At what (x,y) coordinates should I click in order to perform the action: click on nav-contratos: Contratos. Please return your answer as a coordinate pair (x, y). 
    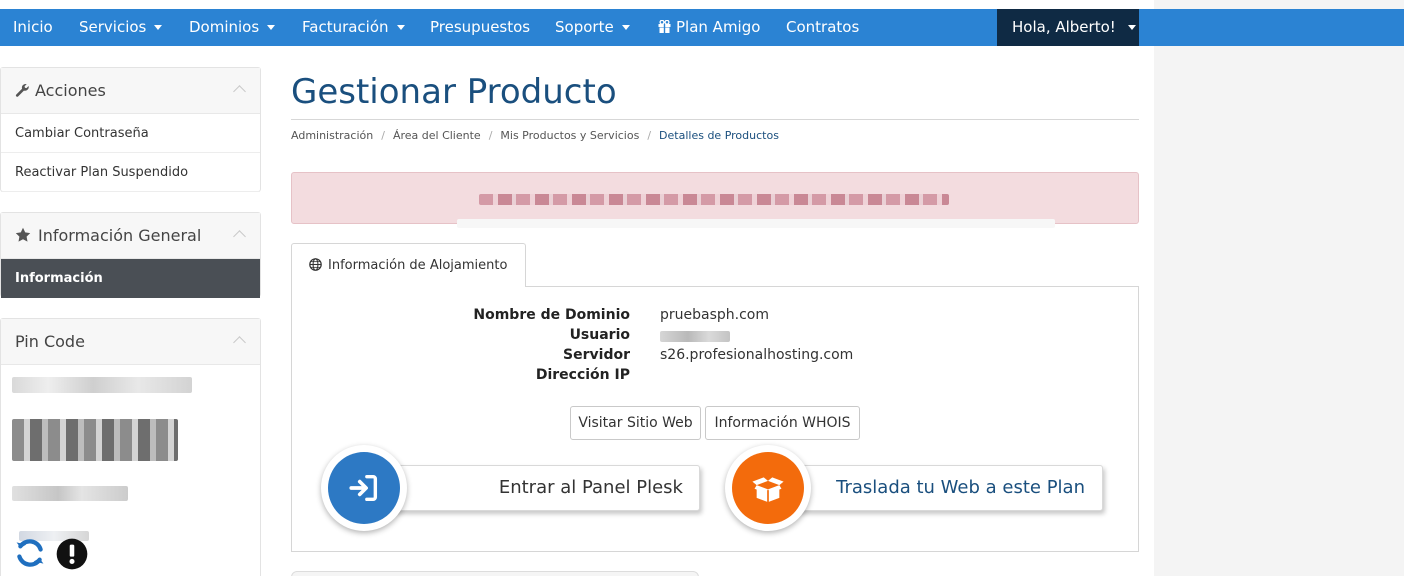
    Looking at the image, I should click on (822, 27).